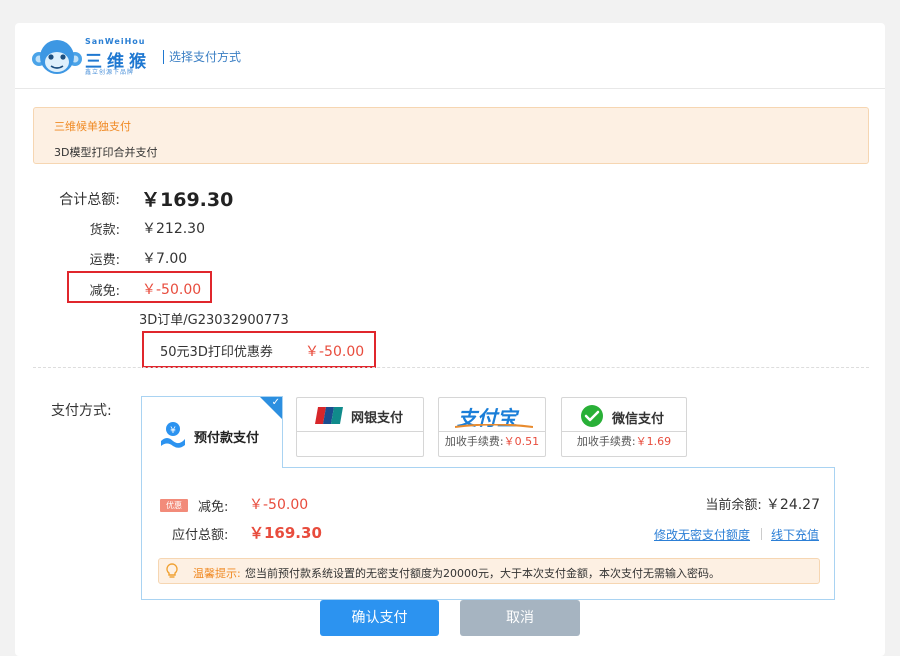 The height and width of the screenshot is (656, 900). I want to click on cancel-button: 取消, so click(520, 618).